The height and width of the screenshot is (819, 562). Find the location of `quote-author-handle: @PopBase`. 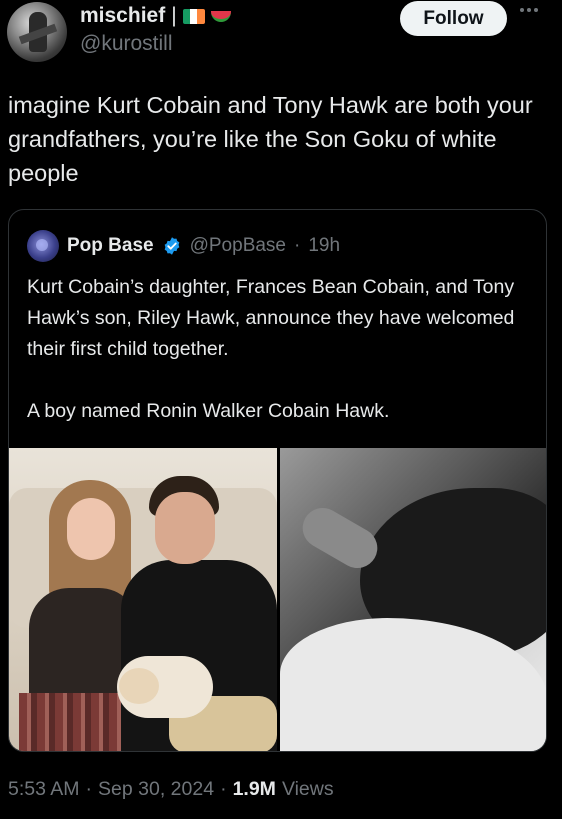

quote-author-handle: @PopBase is located at coordinates (238, 246).